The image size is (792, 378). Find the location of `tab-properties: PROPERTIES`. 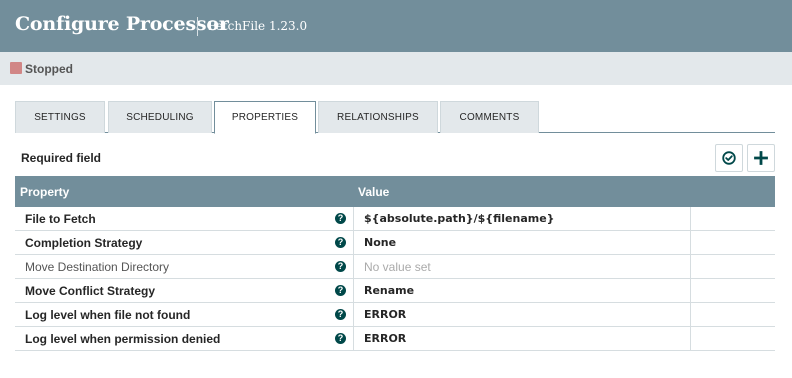

tab-properties: PROPERTIES is located at coordinates (265, 117).